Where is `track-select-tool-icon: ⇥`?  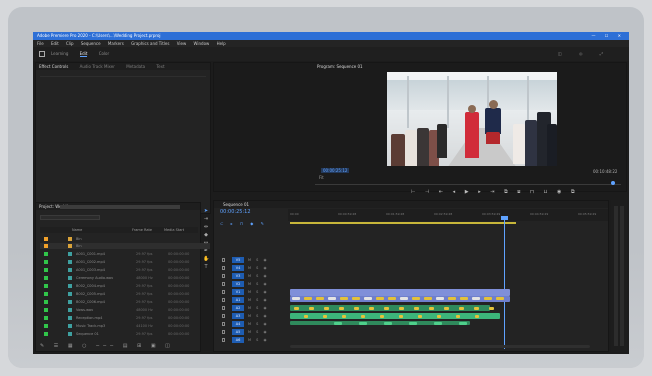
track-select-tool-icon: ⇥ is located at coordinates (206, 219).